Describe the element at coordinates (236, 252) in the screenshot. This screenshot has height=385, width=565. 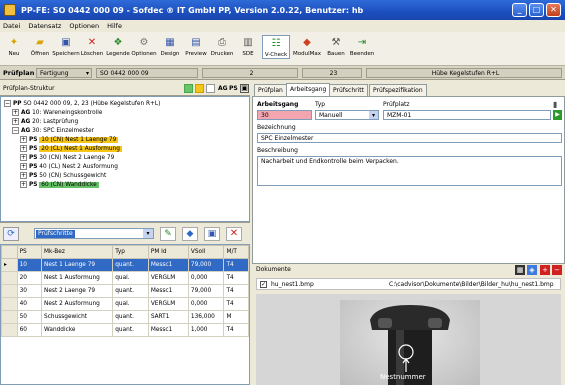
I see `col-mt: M/T` at that location.